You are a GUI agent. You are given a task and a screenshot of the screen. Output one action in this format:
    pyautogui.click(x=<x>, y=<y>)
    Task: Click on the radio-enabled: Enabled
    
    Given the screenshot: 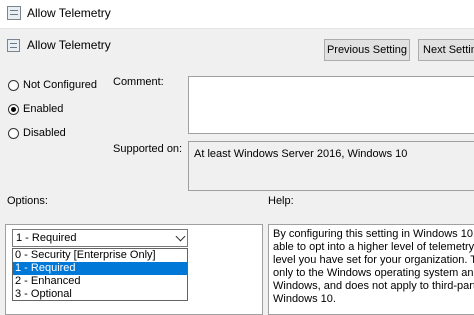 What is the action you would take?
    pyautogui.click(x=35, y=109)
    